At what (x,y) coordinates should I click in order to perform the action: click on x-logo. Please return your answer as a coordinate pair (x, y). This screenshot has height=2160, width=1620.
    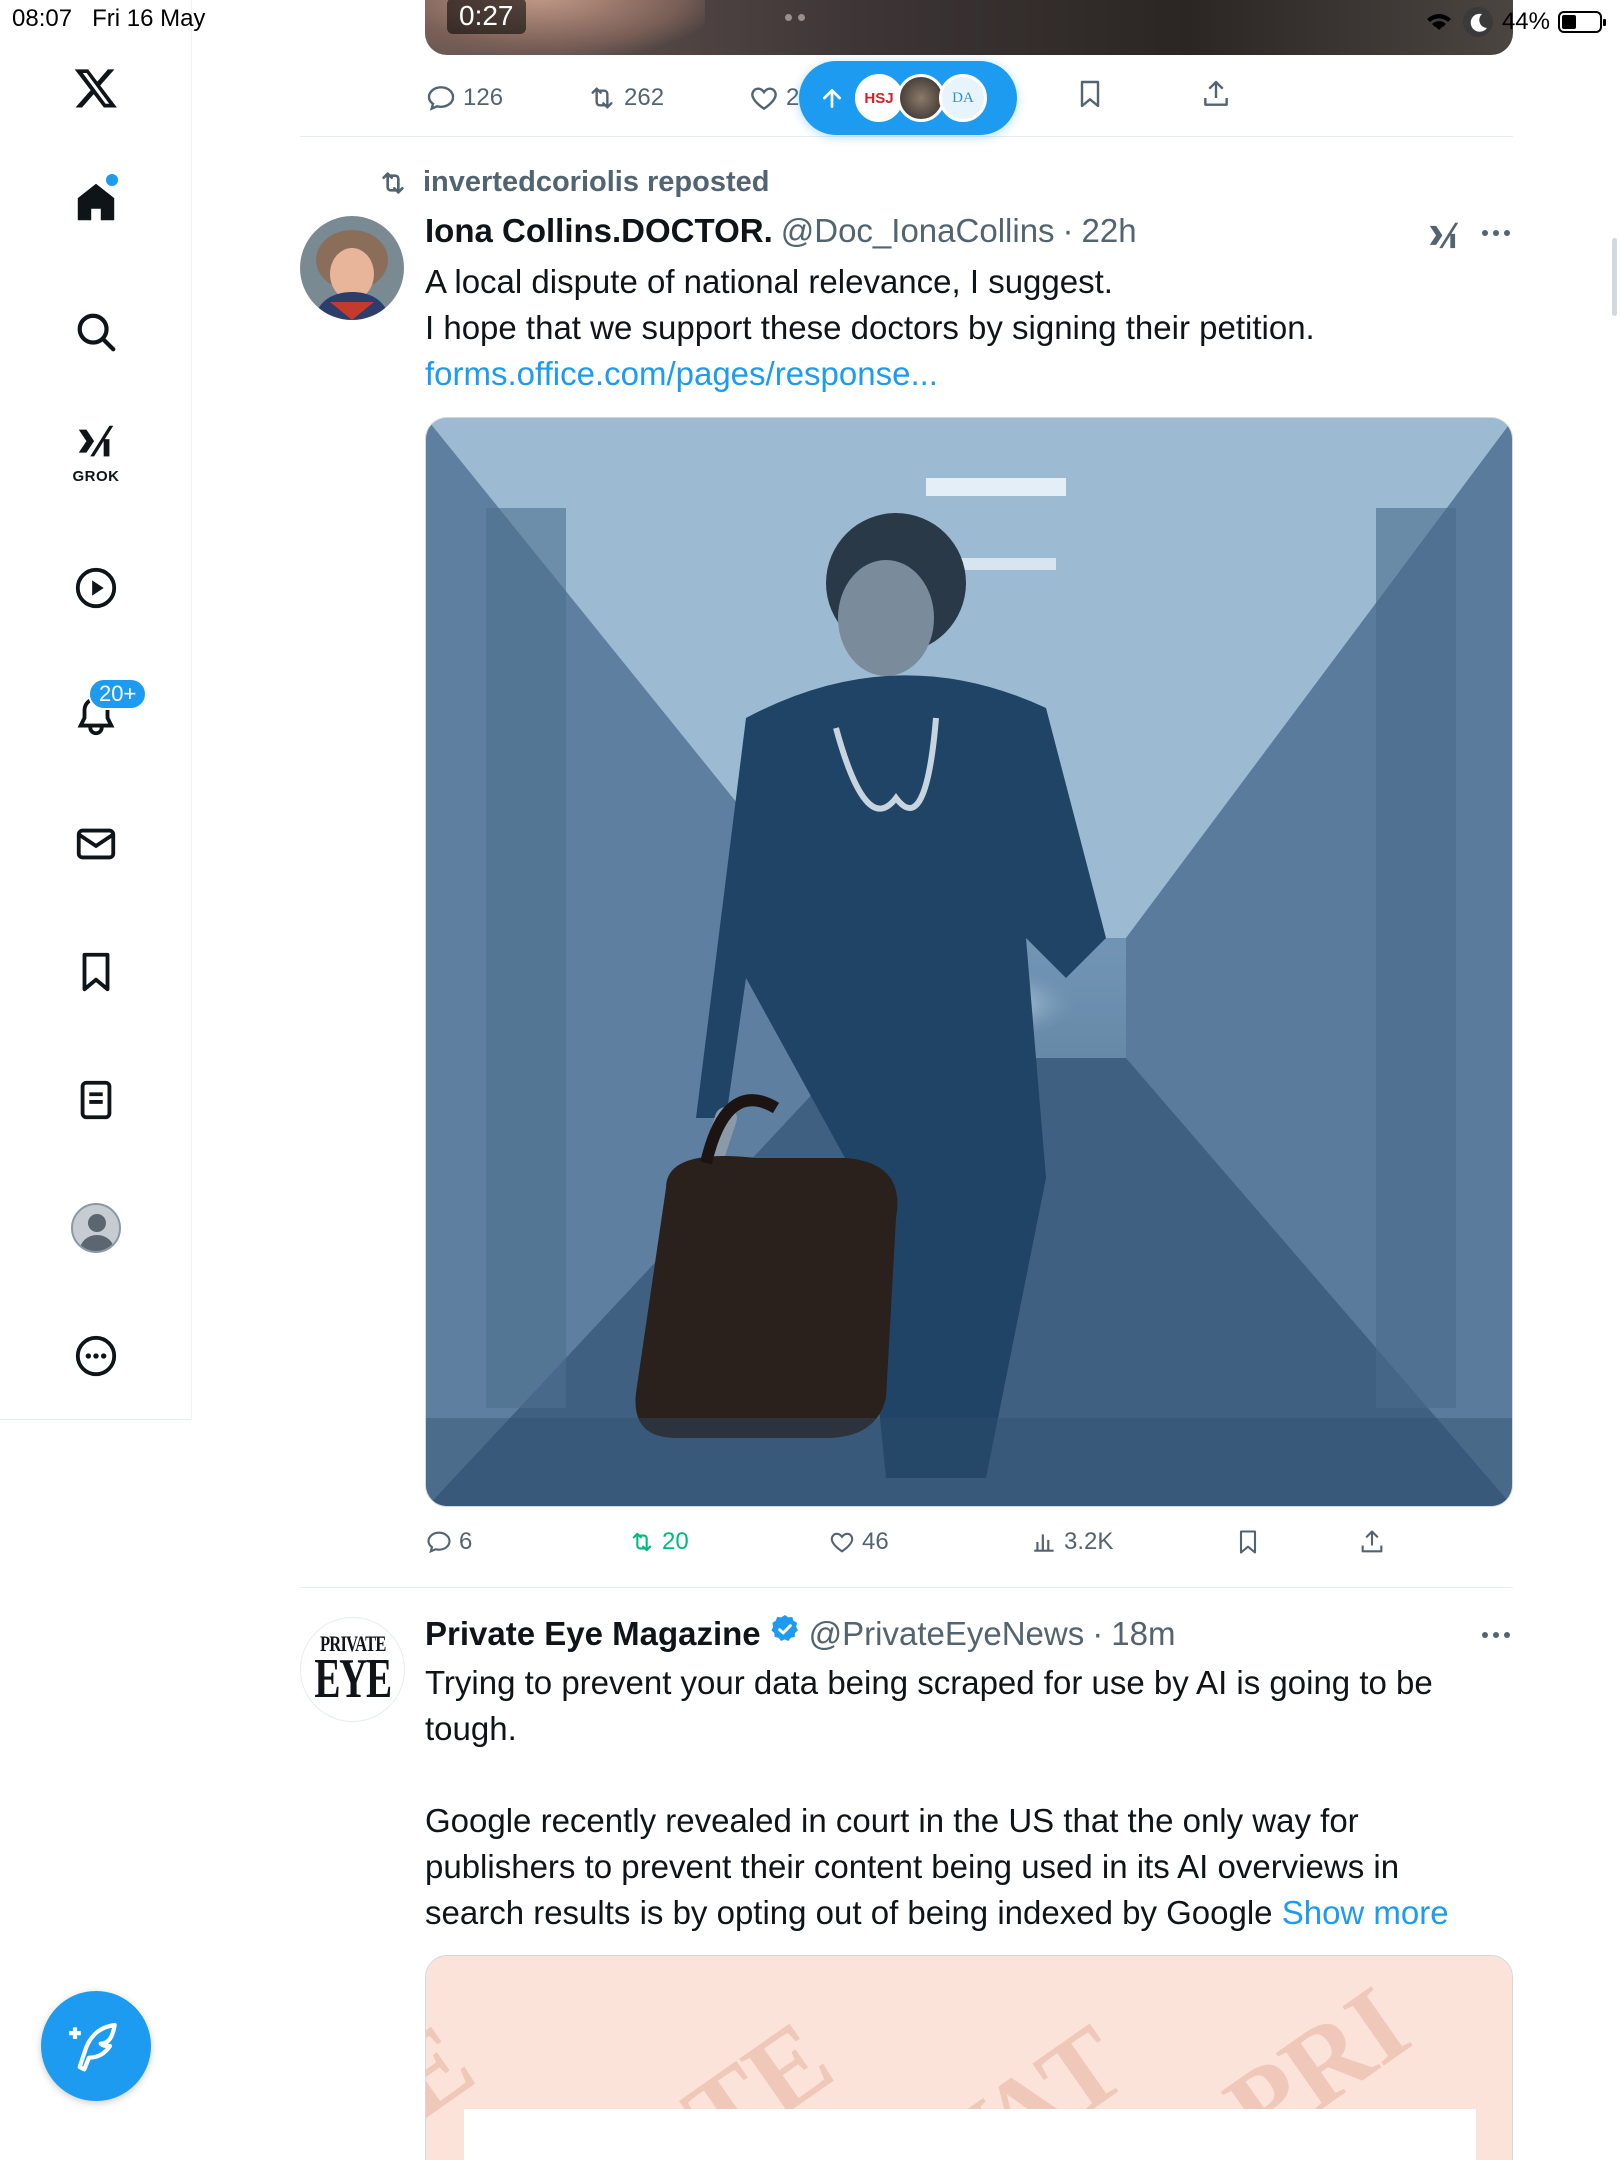
    Looking at the image, I should click on (96, 88).